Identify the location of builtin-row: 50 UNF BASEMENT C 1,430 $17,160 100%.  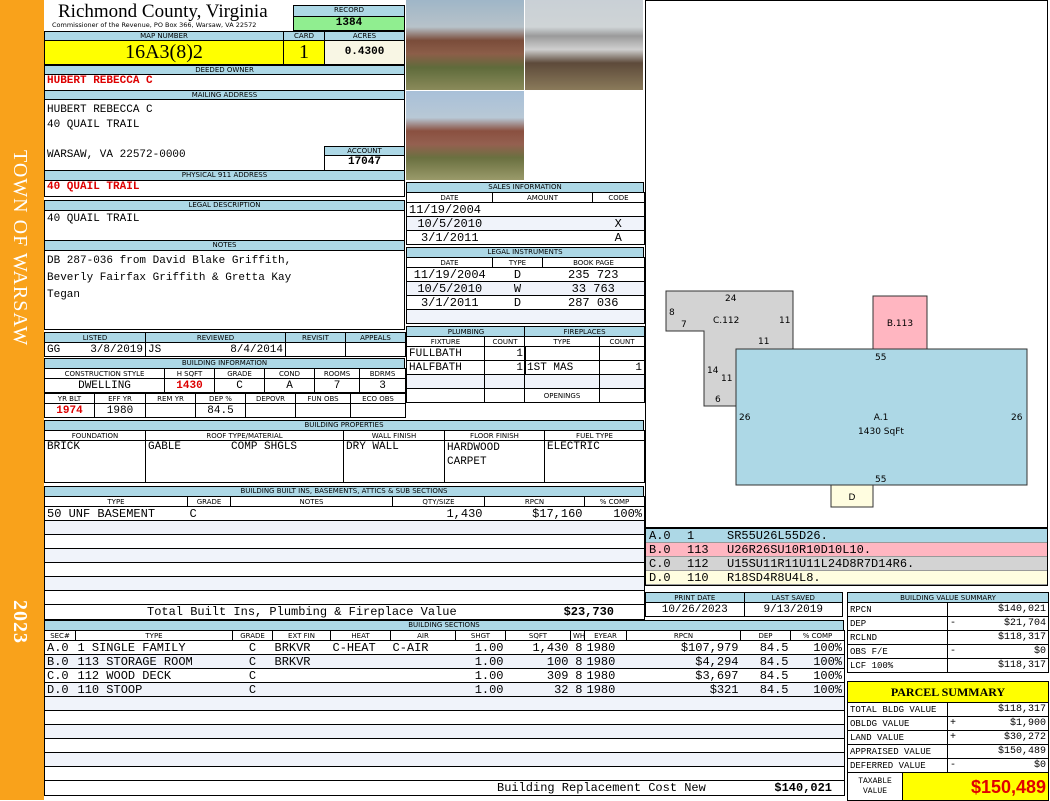
(344, 513).